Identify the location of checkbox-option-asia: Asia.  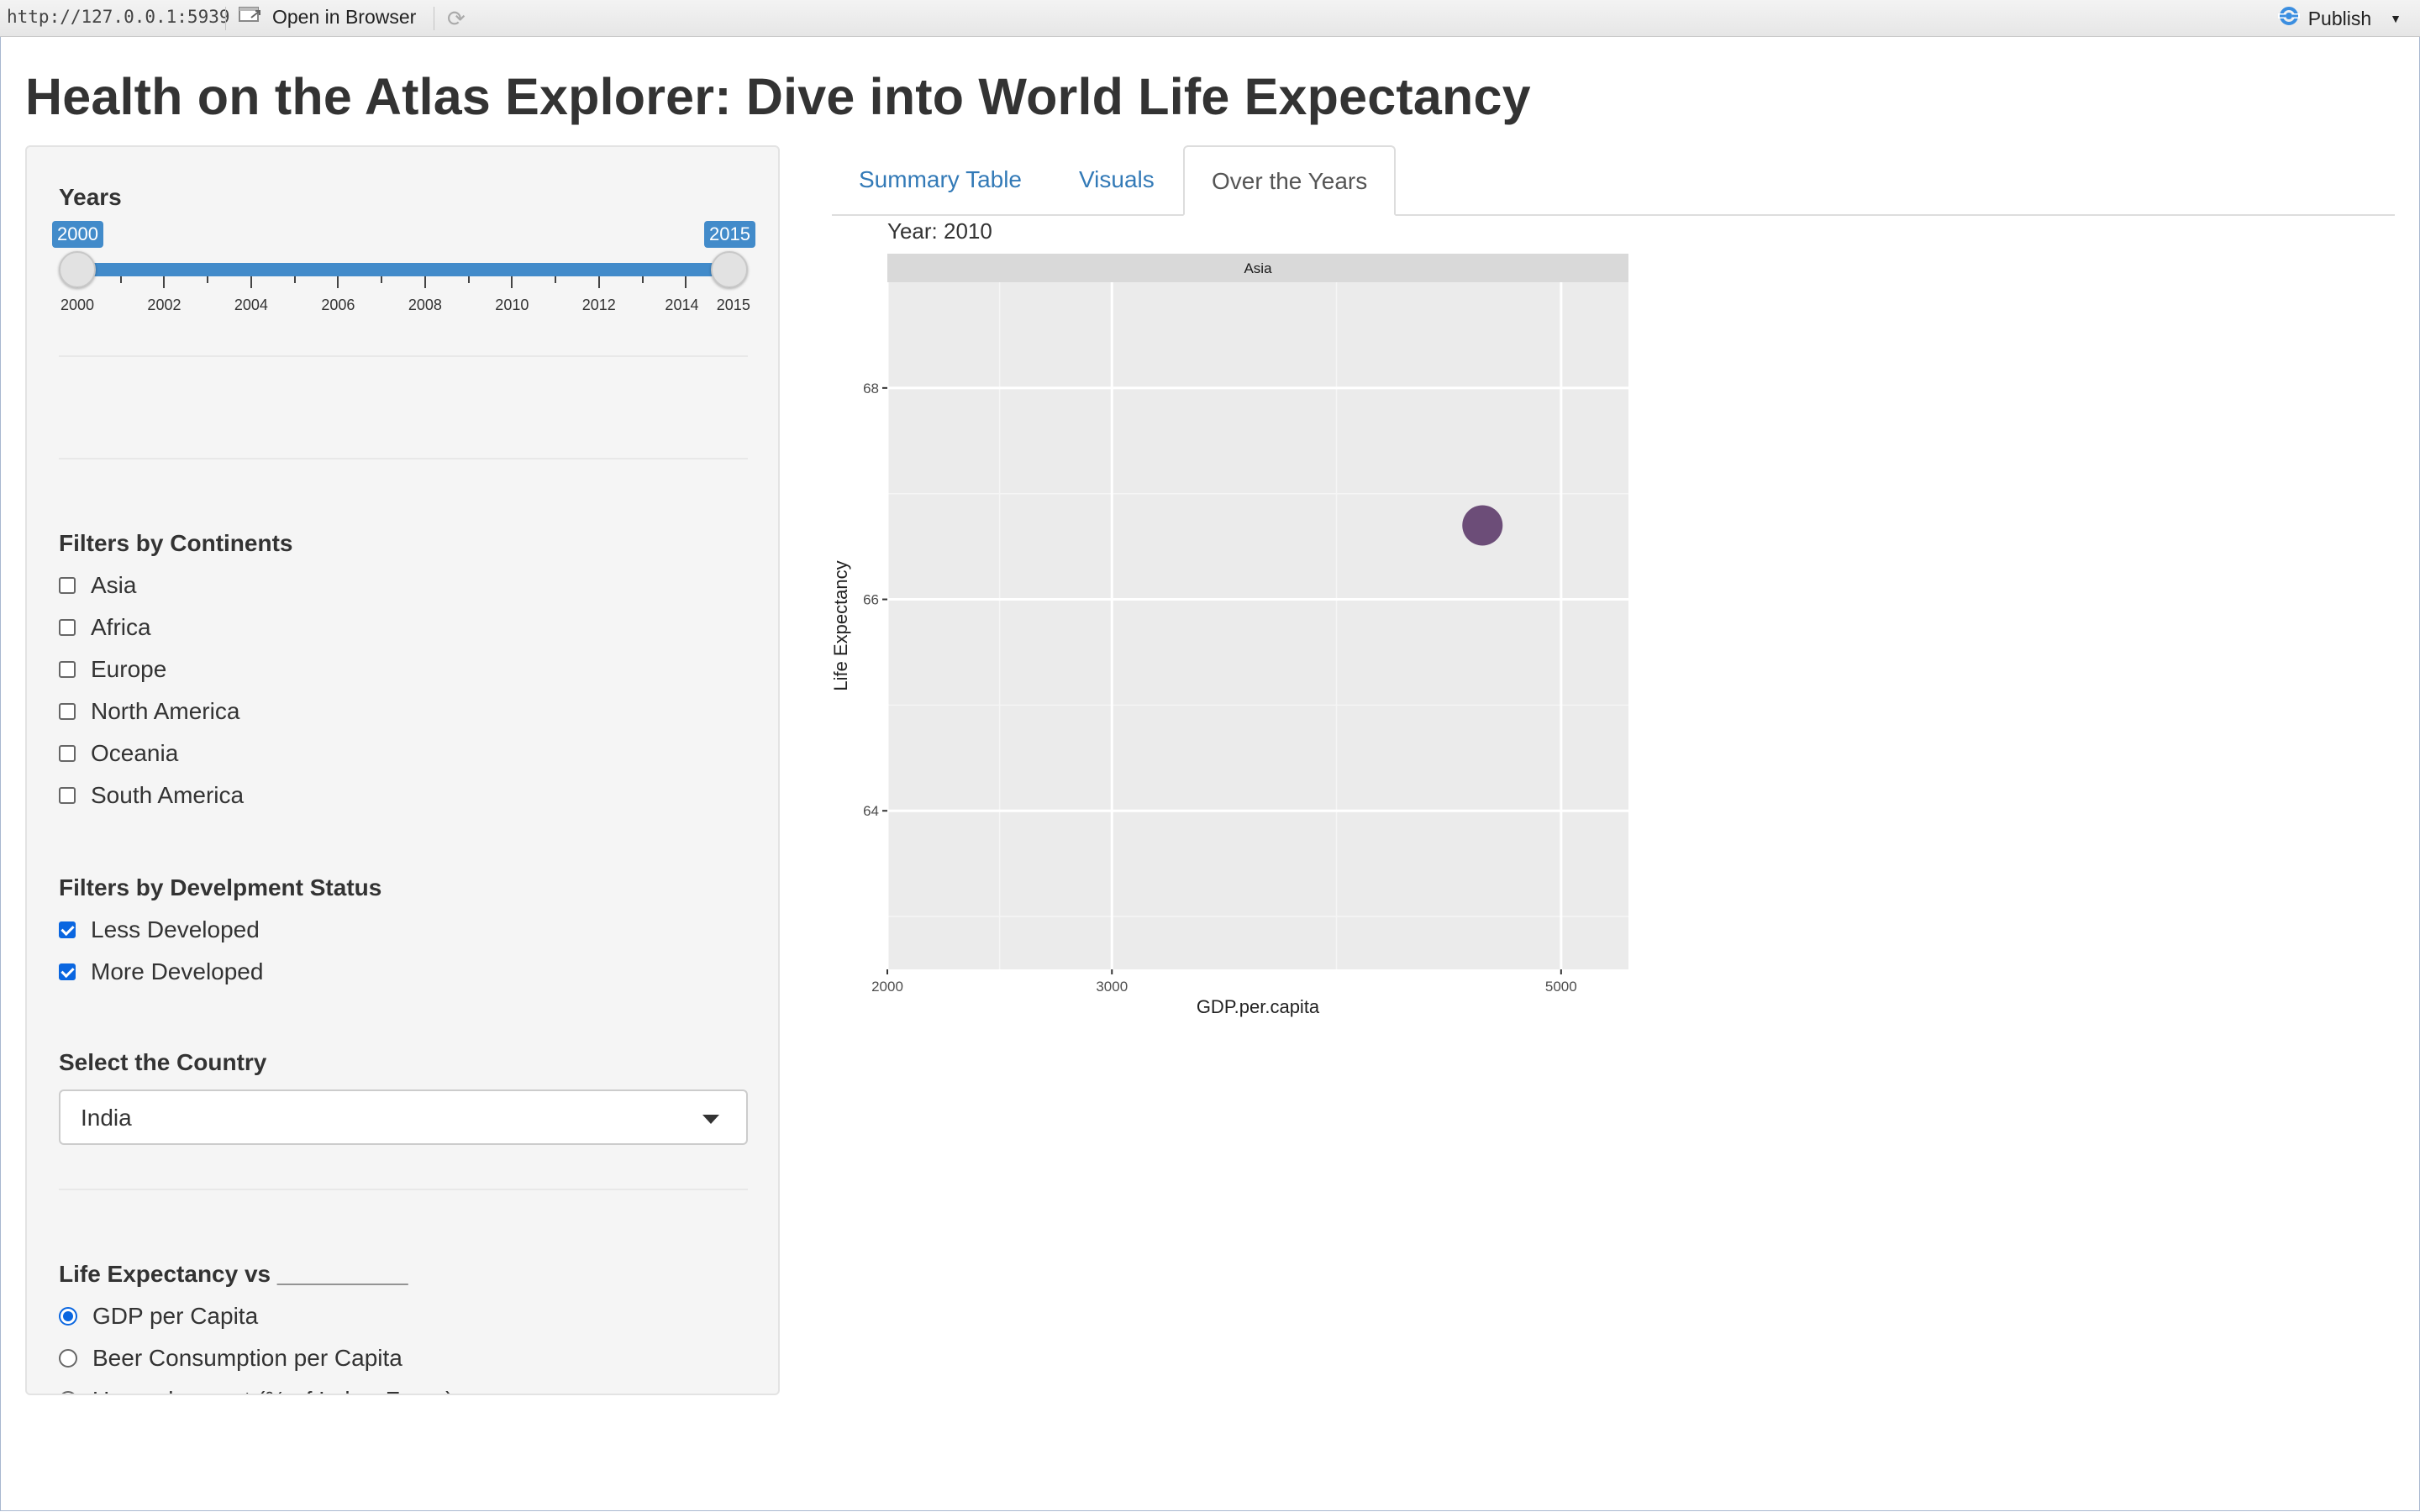
(97, 585).